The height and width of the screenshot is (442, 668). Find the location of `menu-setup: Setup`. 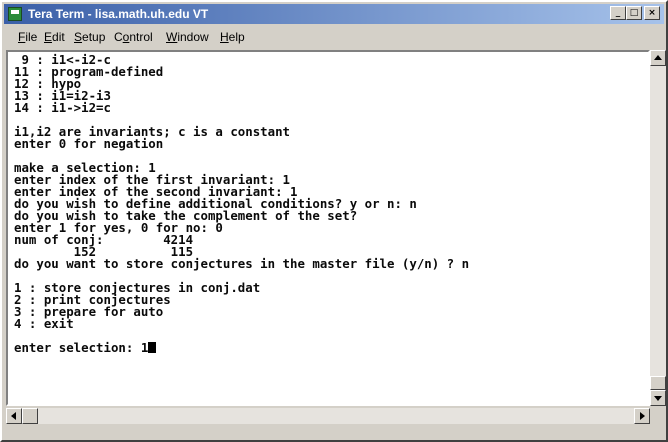

menu-setup: Setup is located at coordinates (89, 37).